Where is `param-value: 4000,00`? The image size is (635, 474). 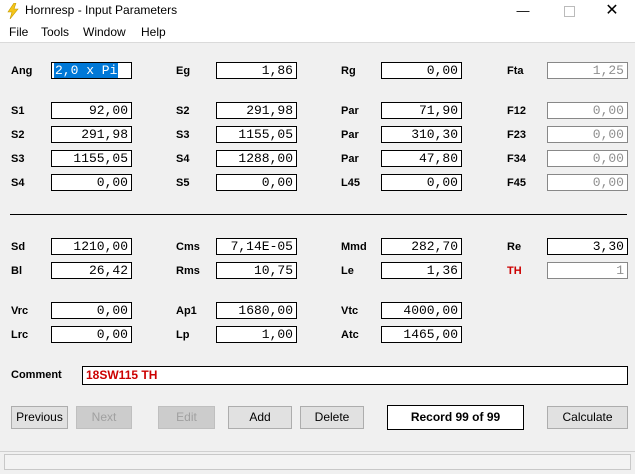 param-value: 4000,00 is located at coordinates (430, 310).